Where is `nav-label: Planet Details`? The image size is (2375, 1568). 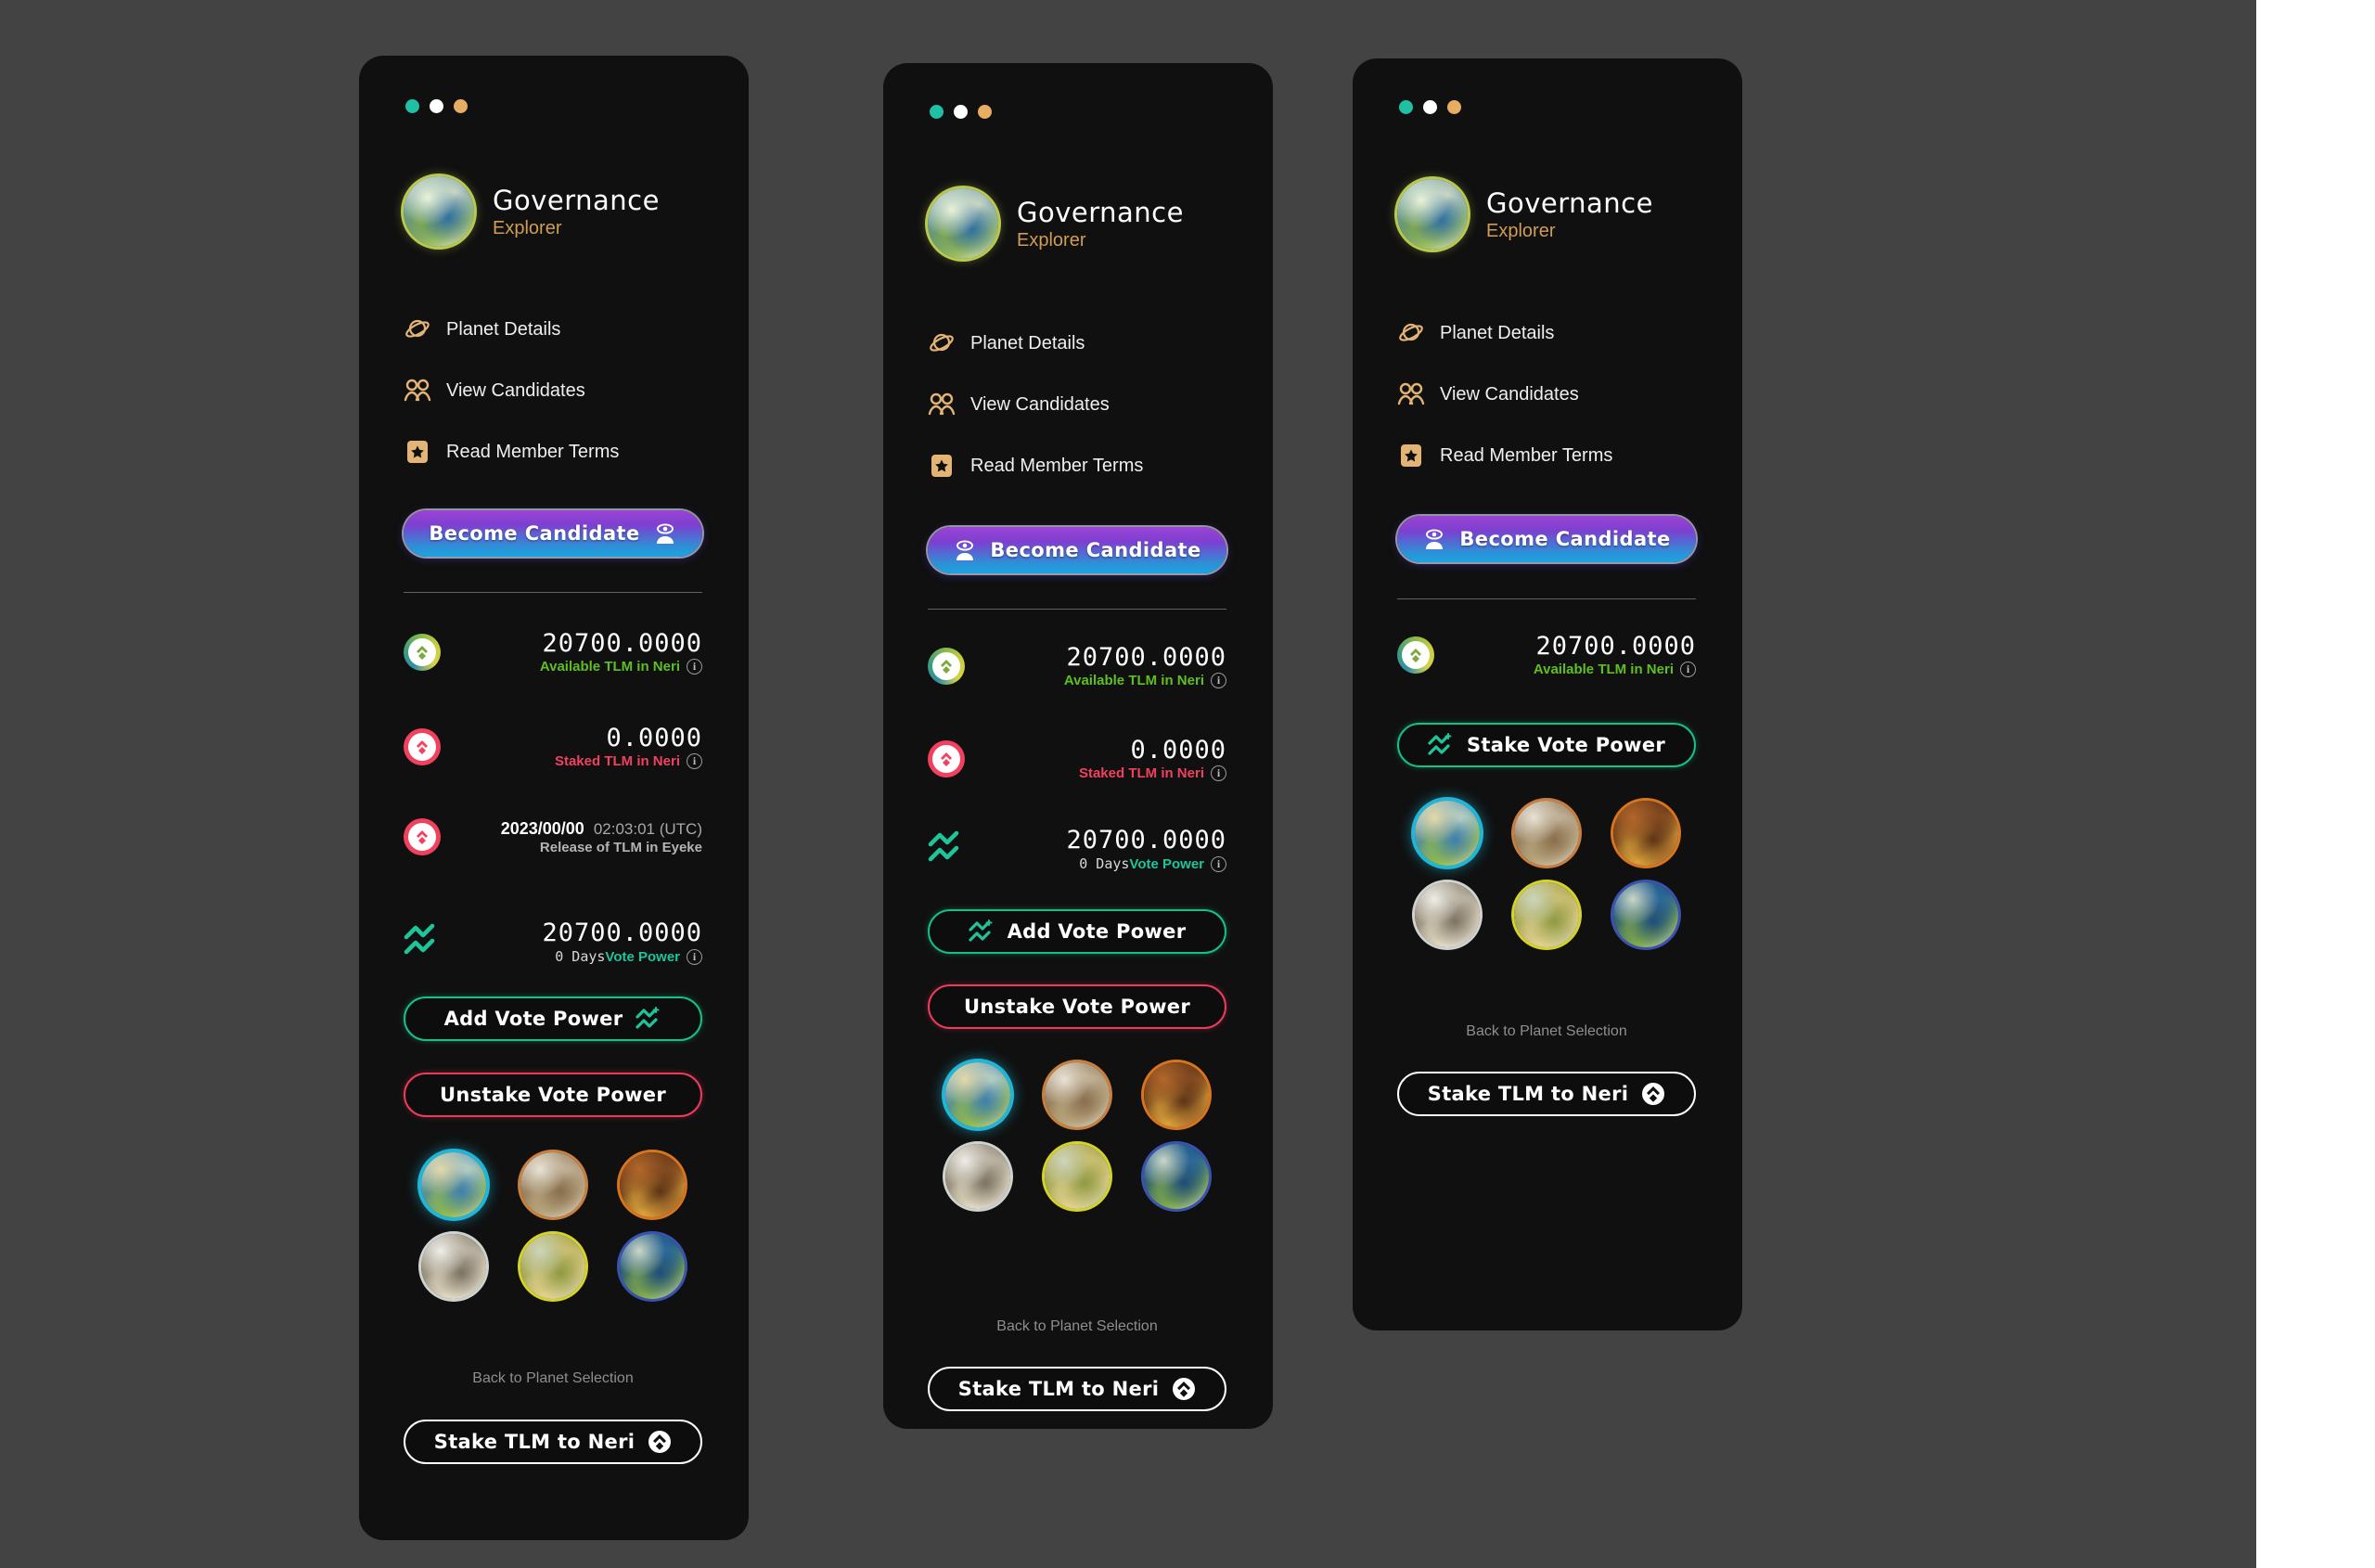
nav-label: Planet Details is located at coordinates (1027, 343).